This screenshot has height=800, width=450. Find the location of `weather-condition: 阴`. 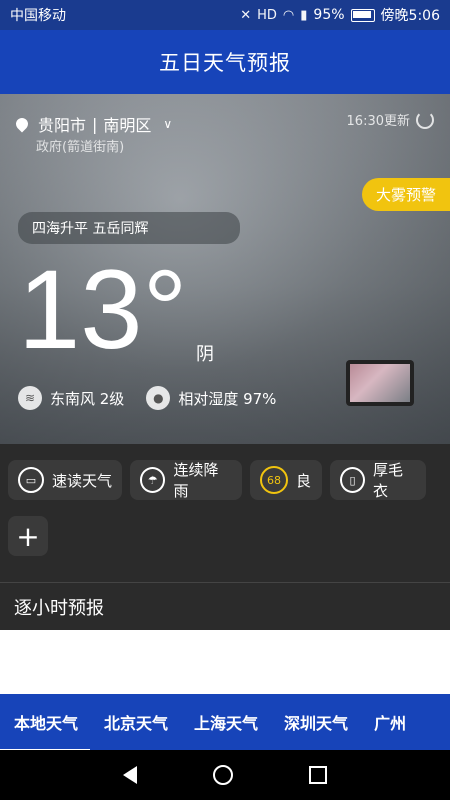

weather-condition: 阴 is located at coordinates (205, 354).